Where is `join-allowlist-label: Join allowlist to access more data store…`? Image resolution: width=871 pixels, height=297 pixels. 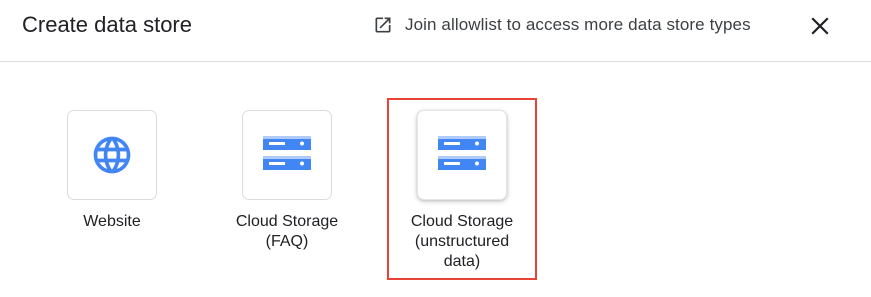
join-allowlist-label: Join allowlist to access more data store… is located at coordinates (578, 24).